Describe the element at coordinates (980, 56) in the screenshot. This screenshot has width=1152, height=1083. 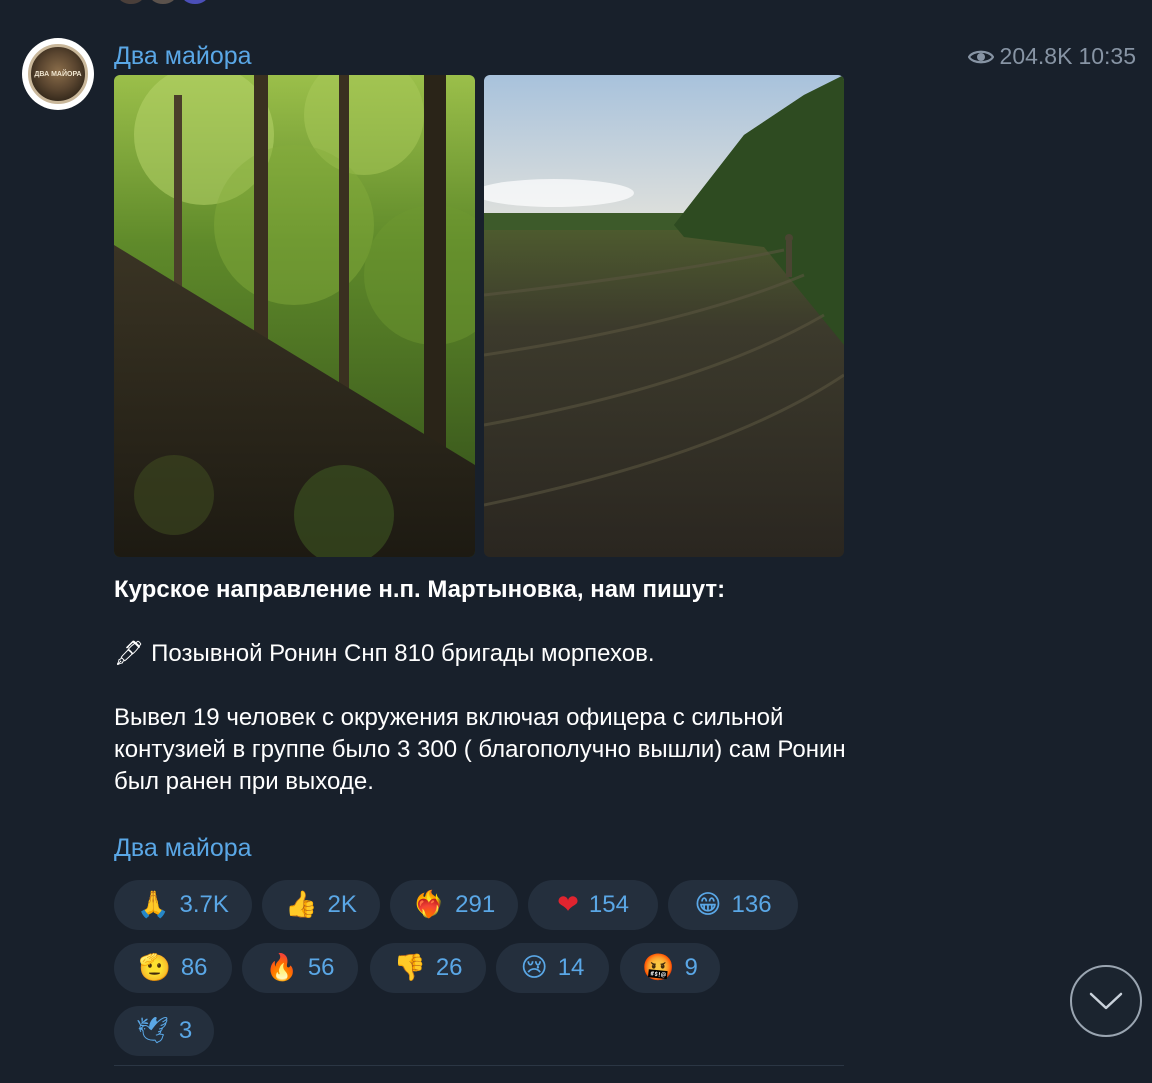
I see `eye-icon` at that location.